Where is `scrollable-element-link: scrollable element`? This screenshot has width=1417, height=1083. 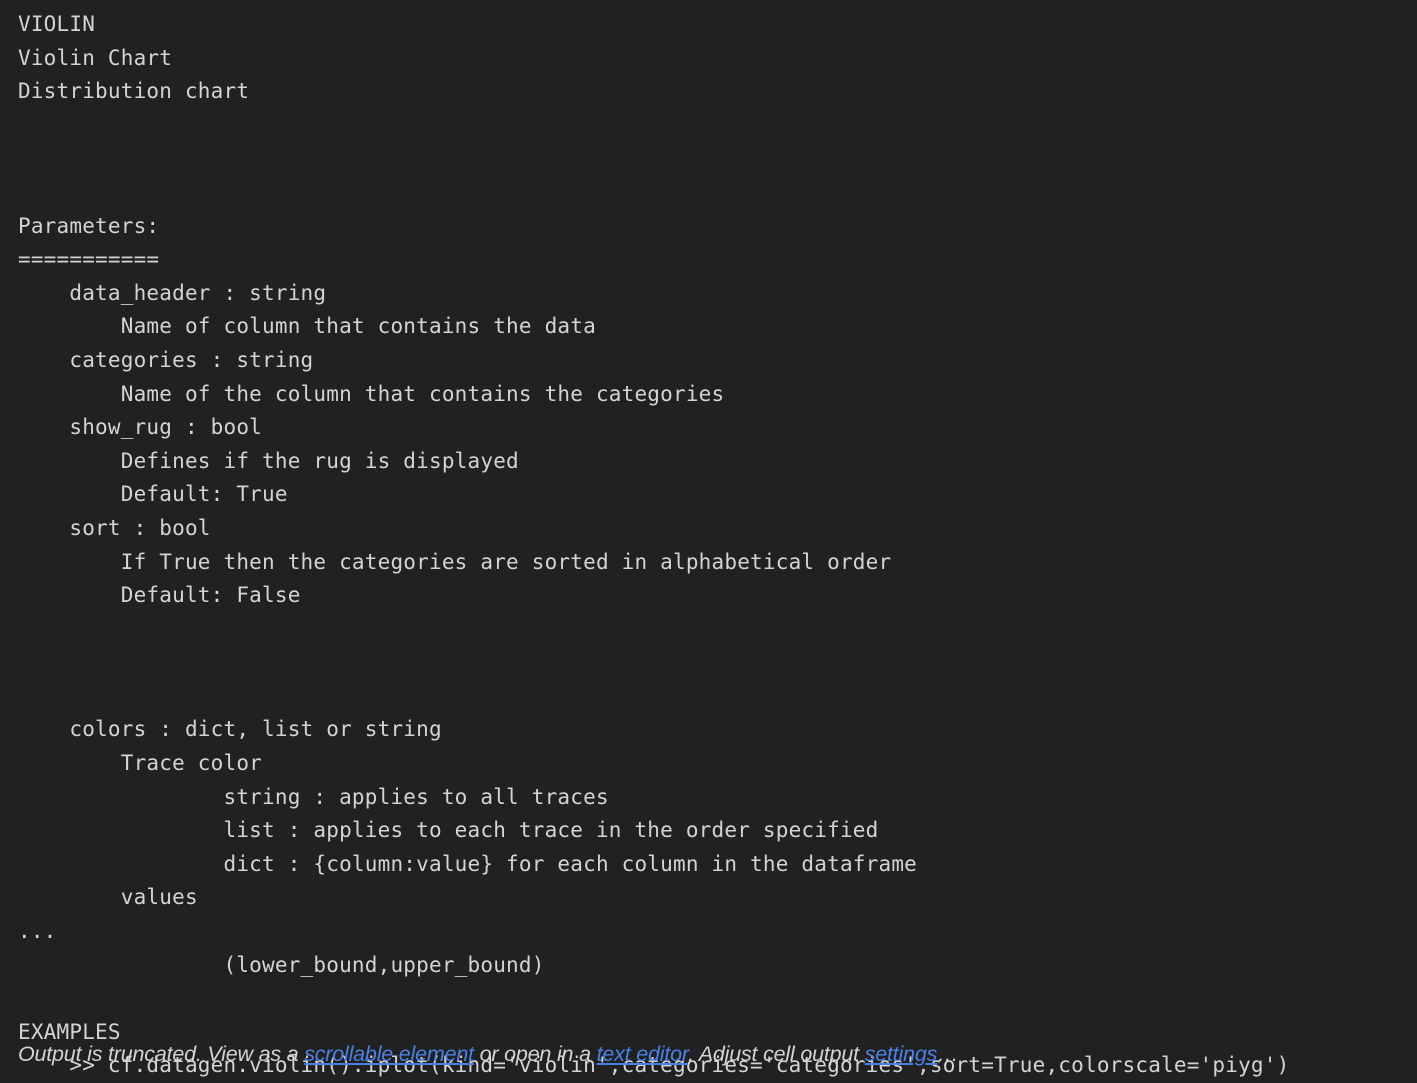 scrollable-element-link: scrollable element is located at coordinates (389, 1054).